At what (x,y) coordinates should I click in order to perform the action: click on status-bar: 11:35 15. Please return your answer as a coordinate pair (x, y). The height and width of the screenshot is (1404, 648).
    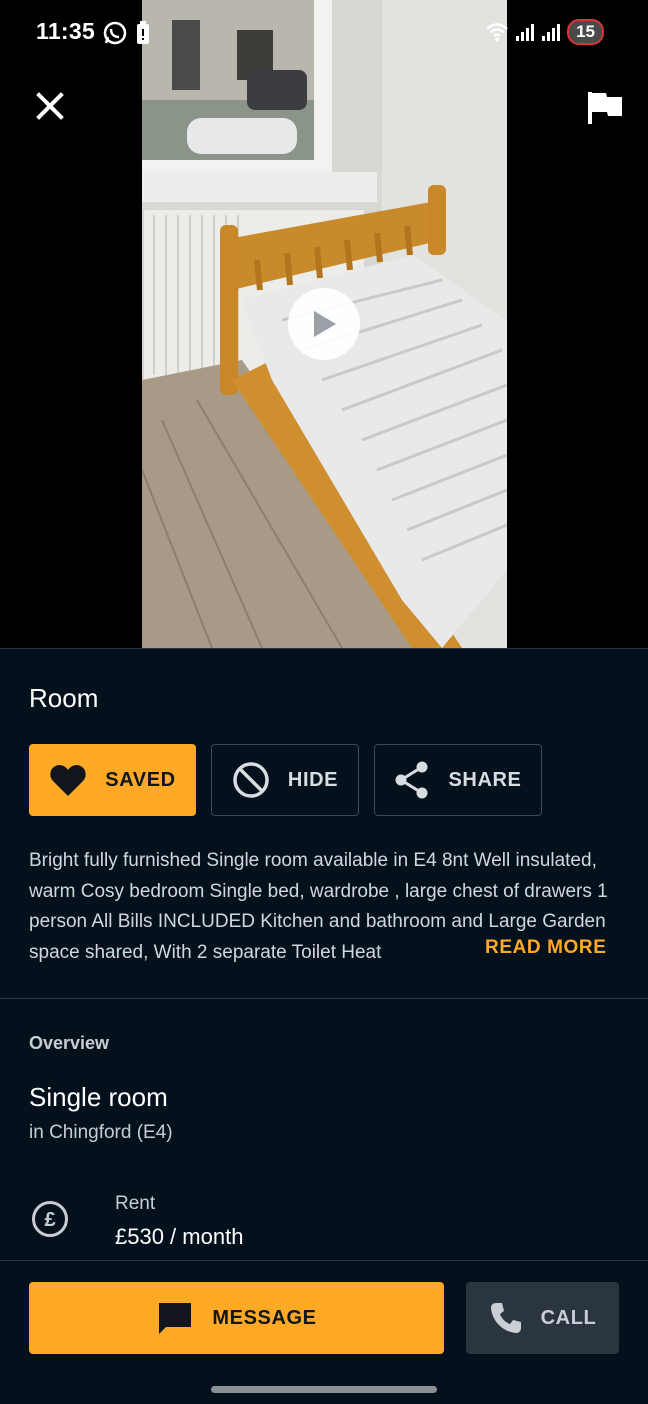
    Looking at the image, I should click on (324, 32).